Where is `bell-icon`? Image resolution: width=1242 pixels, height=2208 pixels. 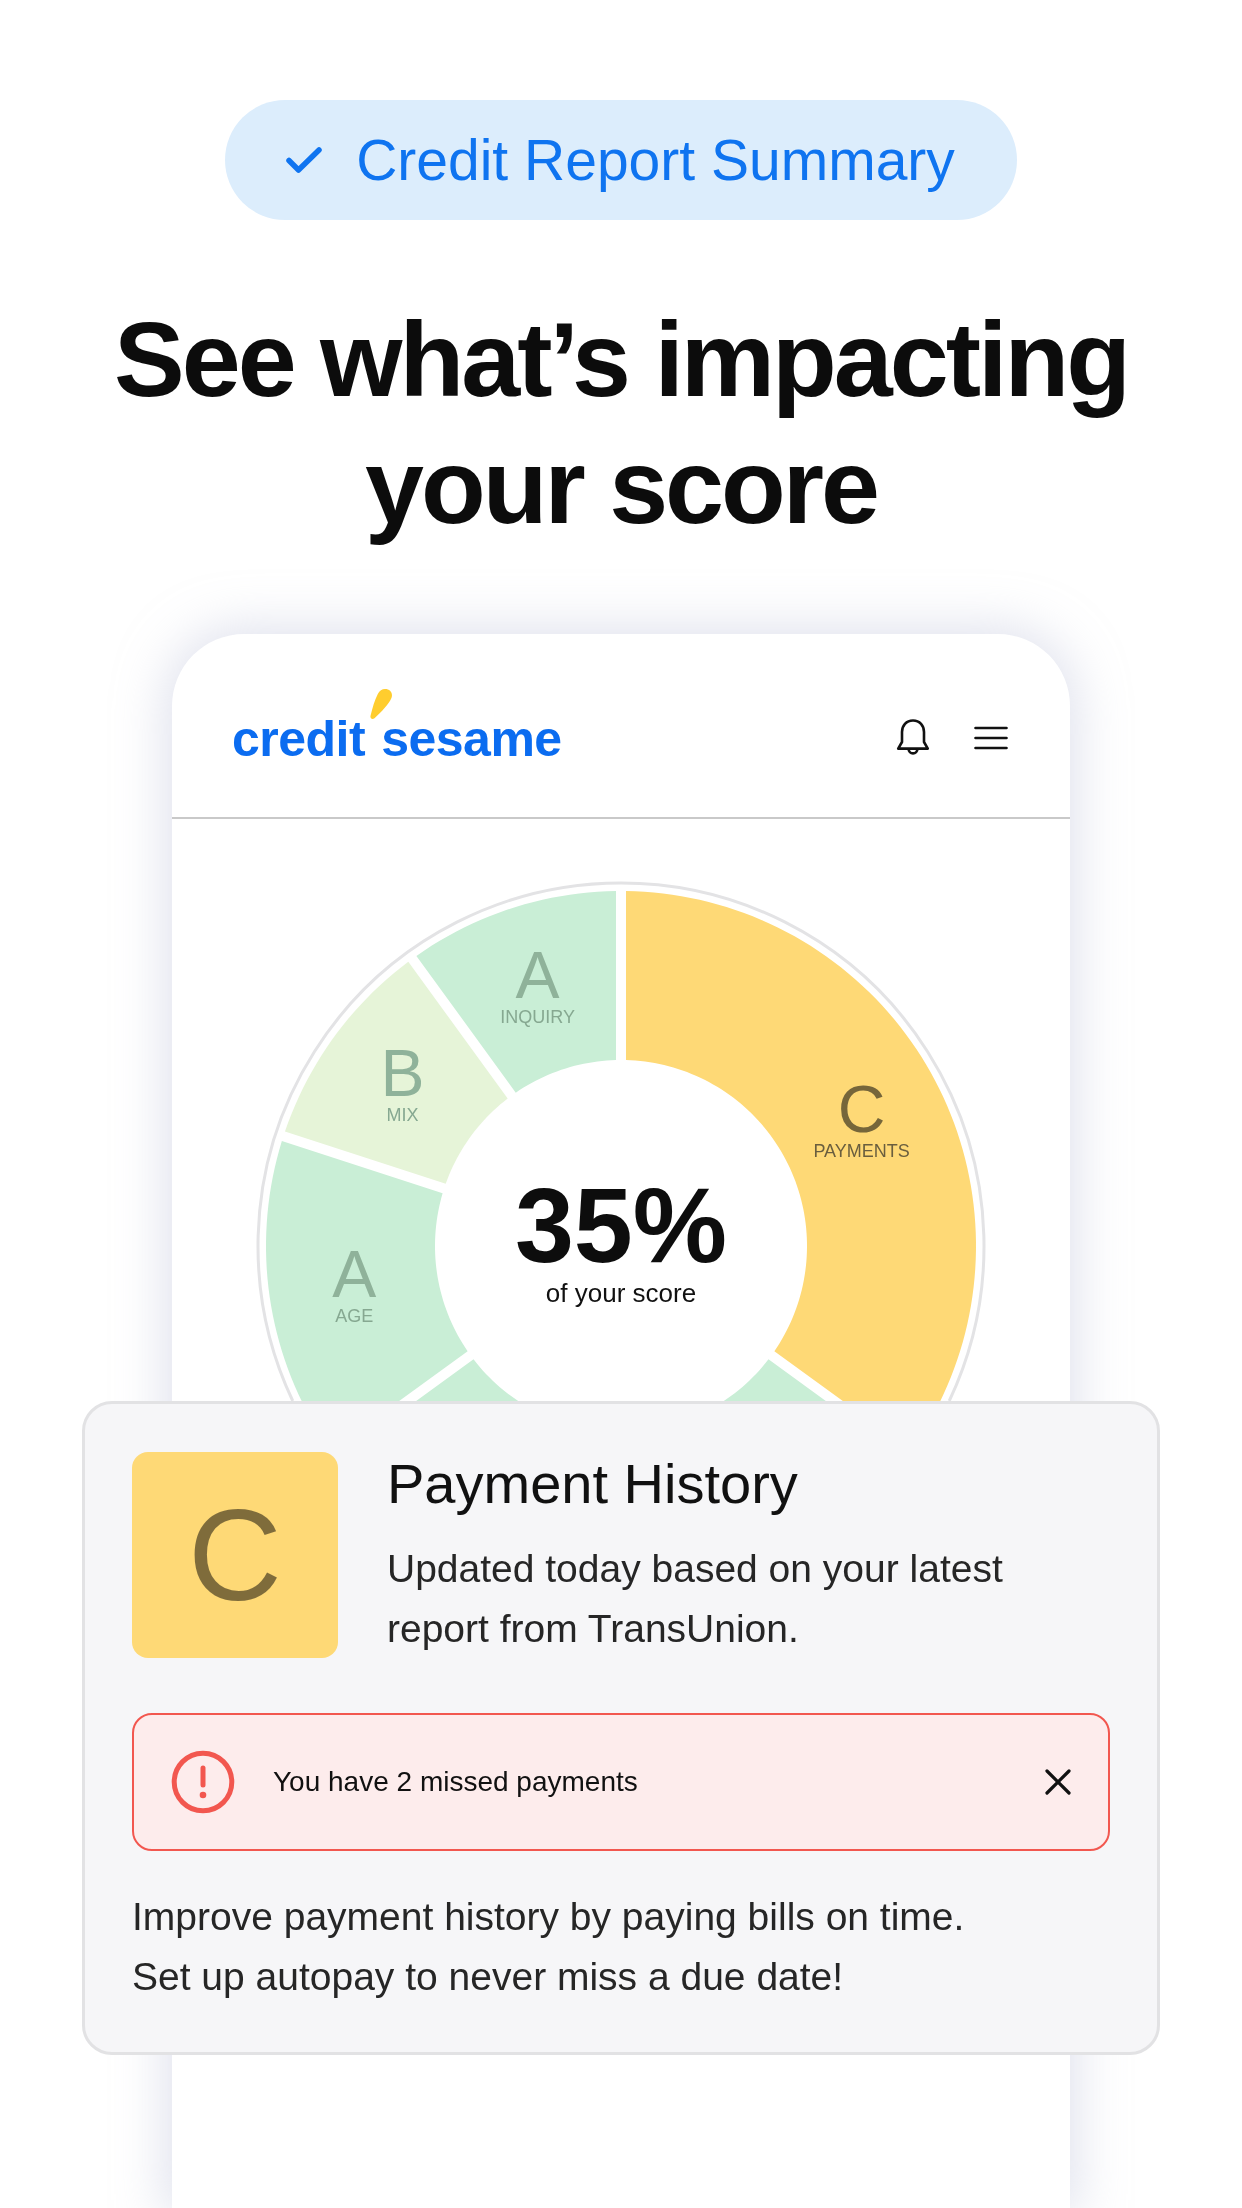
bell-icon is located at coordinates (913, 738).